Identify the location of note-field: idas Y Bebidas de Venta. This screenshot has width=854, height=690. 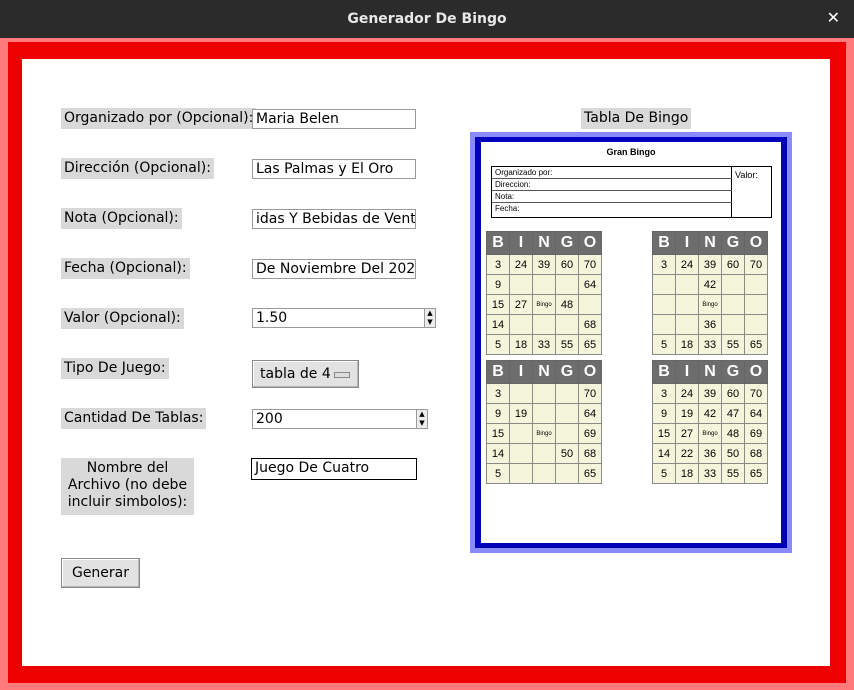
(334, 219).